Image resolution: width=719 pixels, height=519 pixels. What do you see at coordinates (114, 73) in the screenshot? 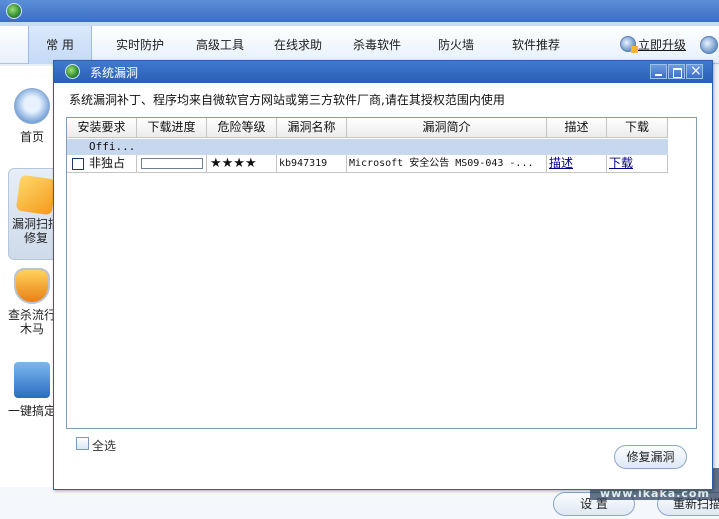
I see `dialog-title: 系统漏洞` at bounding box center [114, 73].